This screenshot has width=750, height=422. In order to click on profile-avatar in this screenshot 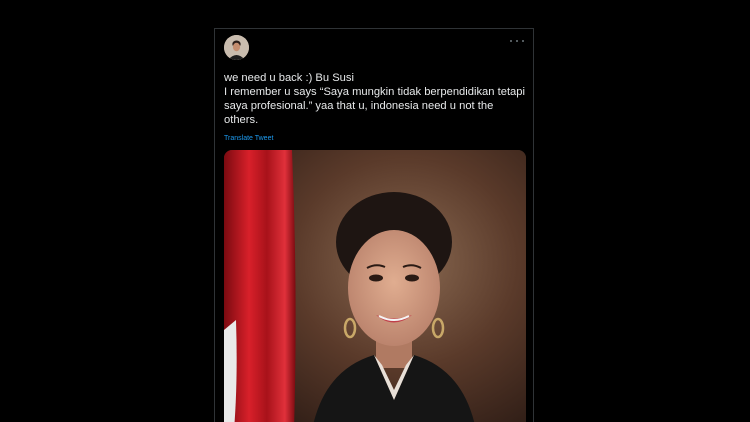, I will do `click(236, 47)`.